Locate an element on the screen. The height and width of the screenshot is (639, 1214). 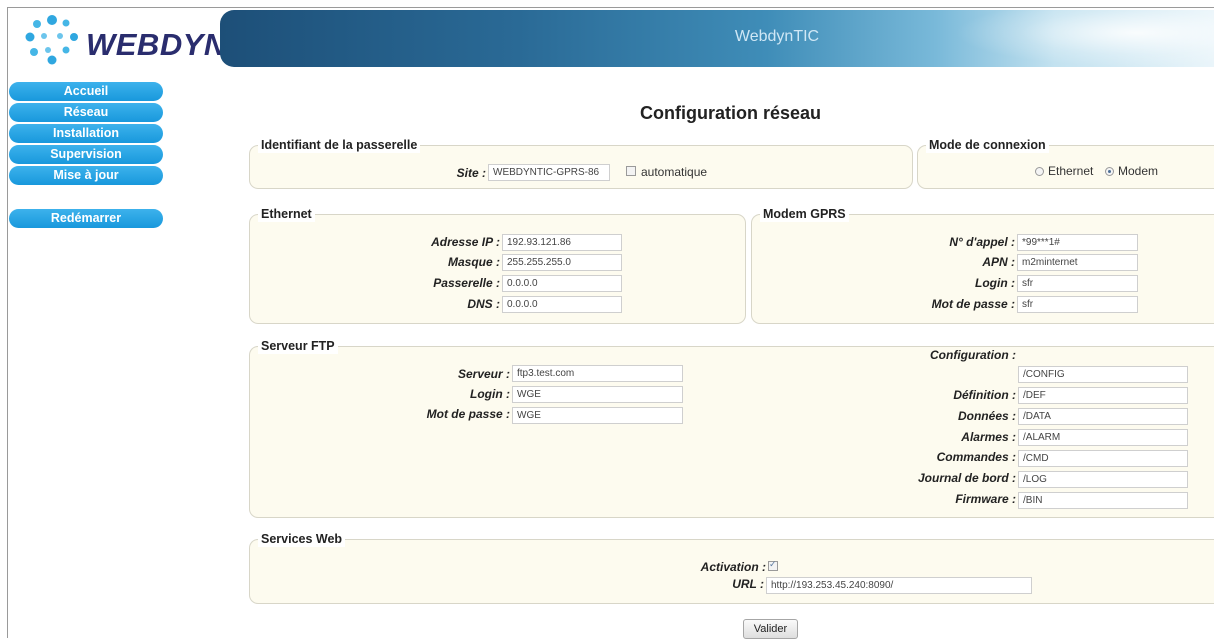
webdyn-logo: WEBDYN is located at coordinates (124, 39).